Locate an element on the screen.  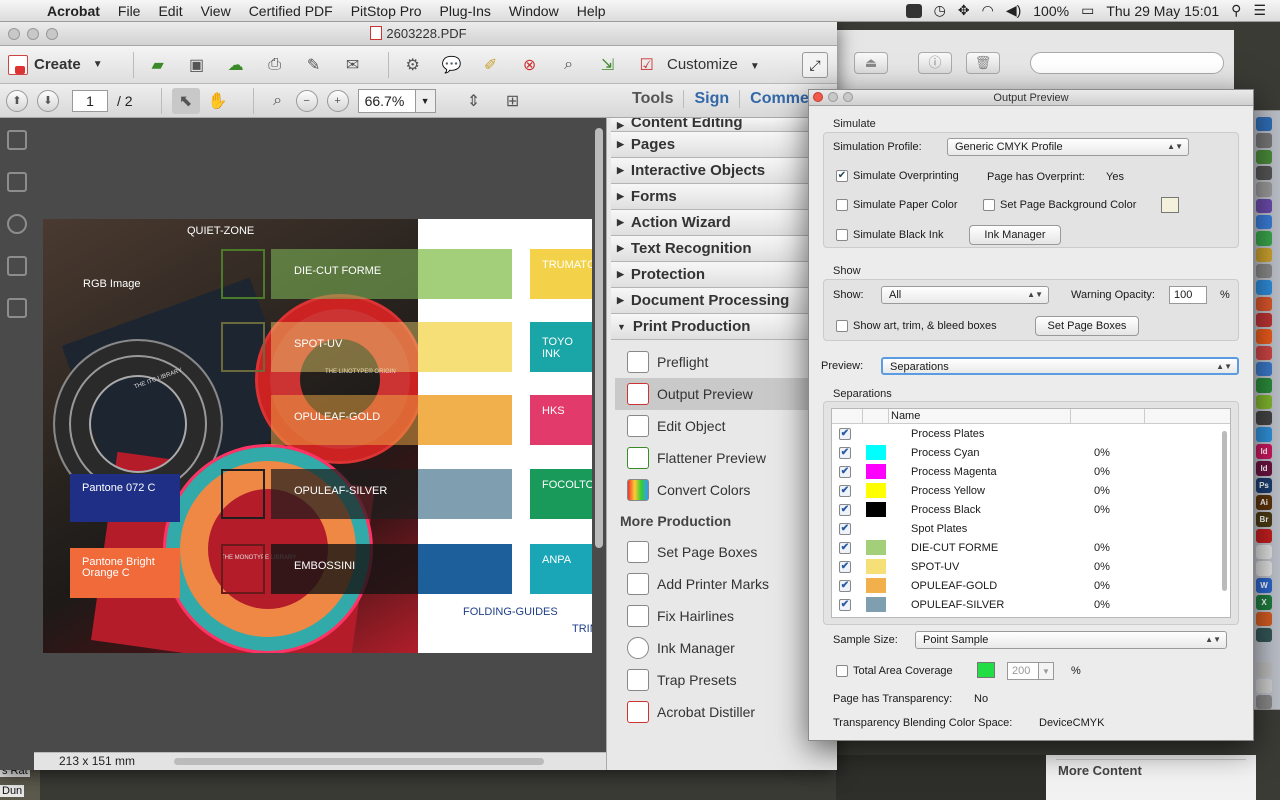
menu-edit: Edit is located at coordinates (170, 11).